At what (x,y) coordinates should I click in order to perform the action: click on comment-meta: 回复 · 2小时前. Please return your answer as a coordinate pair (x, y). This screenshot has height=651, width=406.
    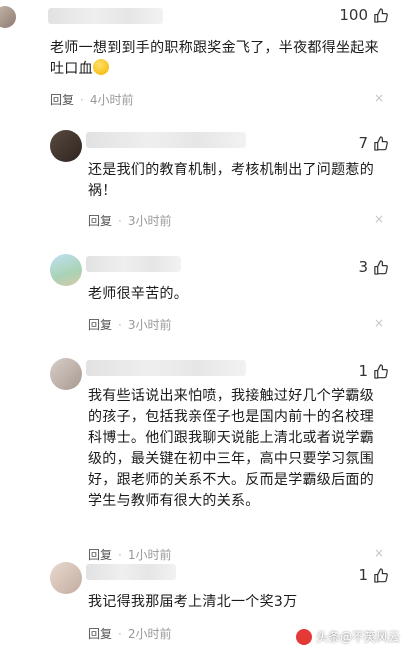
    Looking at the image, I should click on (129, 633).